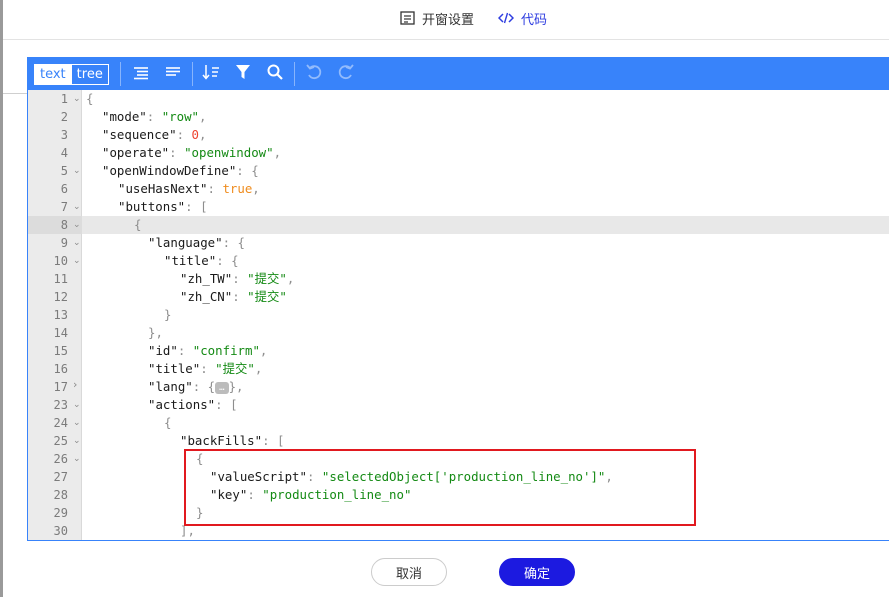  Describe the element at coordinates (60, 441) in the screenshot. I see `line-number: 25` at that location.